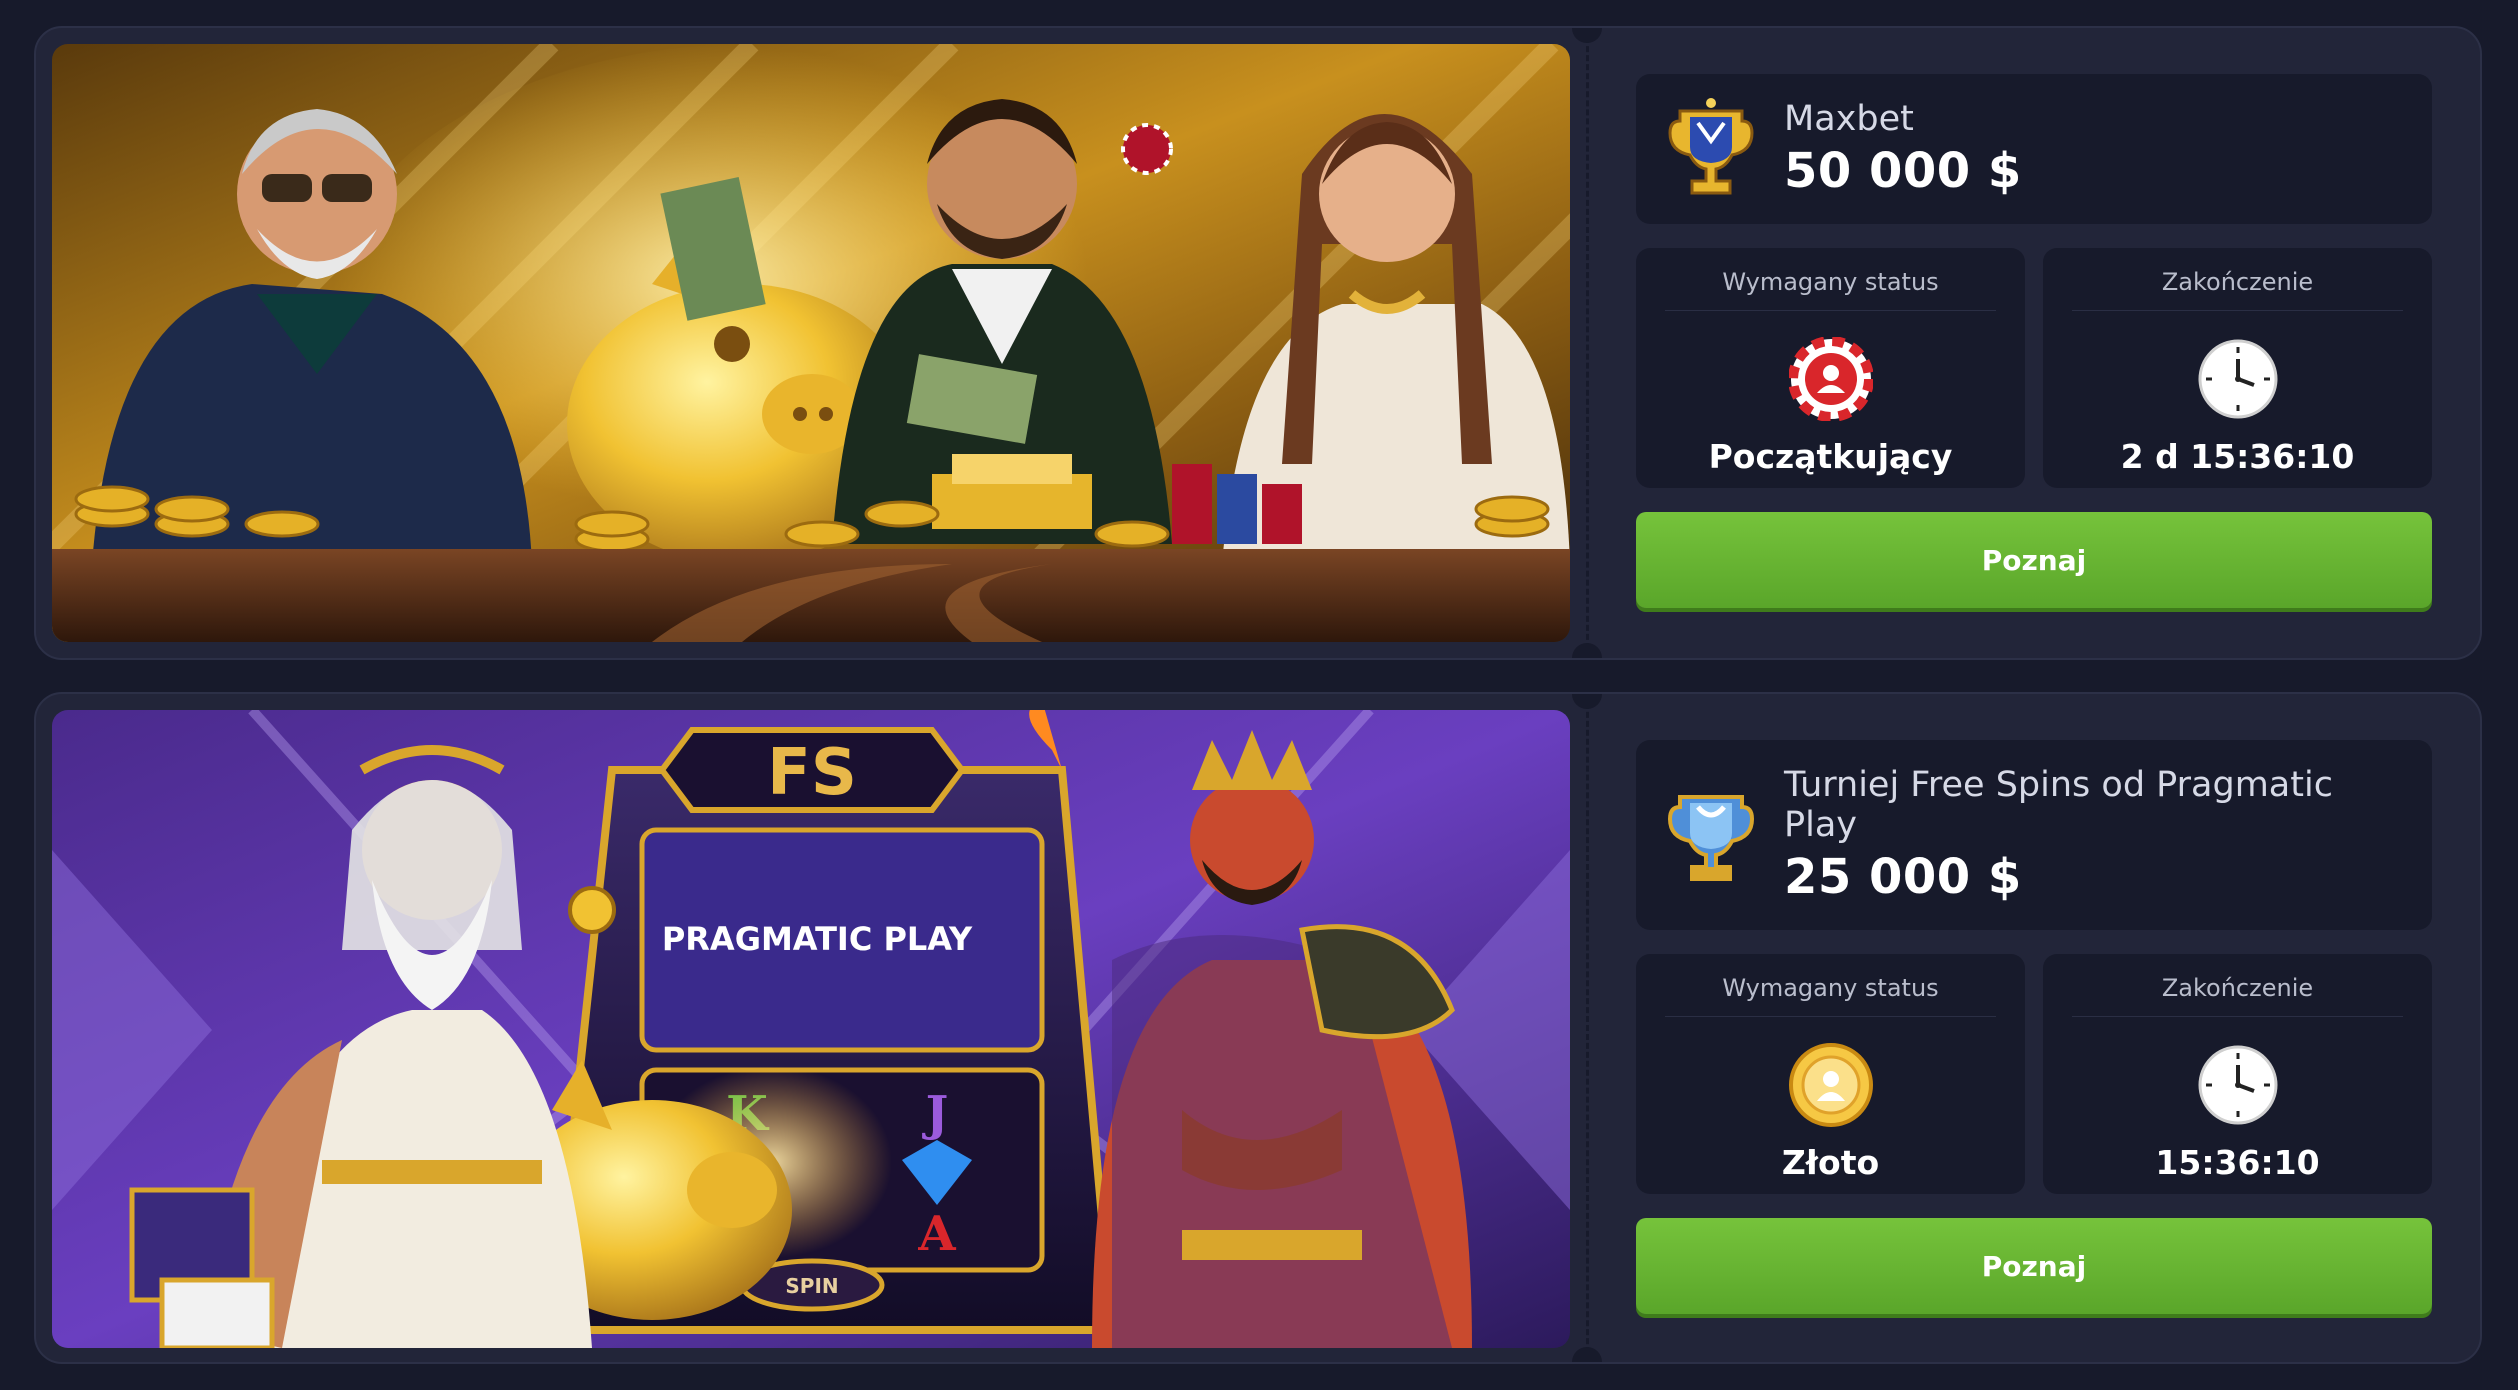 The image size is (2518, 1390). What do you see at coordinates (2058, 804) in the screenshot?
I see `tournament-name: Turniej Free Spins od Pragmatic Play` at bounding box center [2058, 804].